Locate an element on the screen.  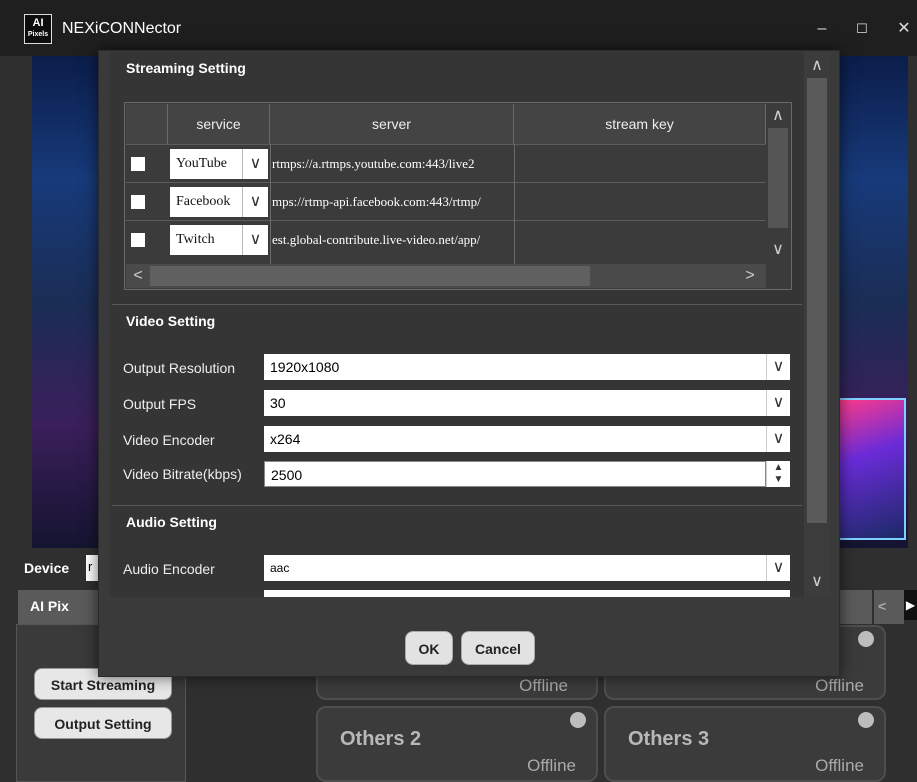
audio-setting-title: Audio Setting is located at coordinates (171, 522).